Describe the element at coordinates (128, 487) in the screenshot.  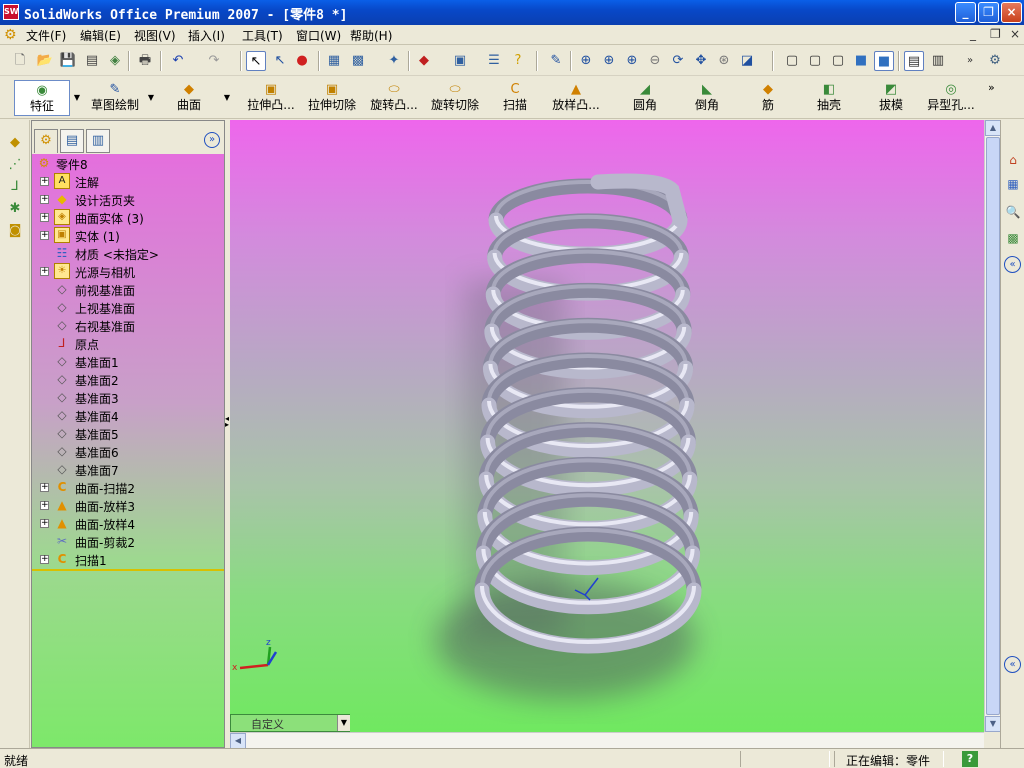
I see `tree-item: + C 曲面-扫描2` at that location.